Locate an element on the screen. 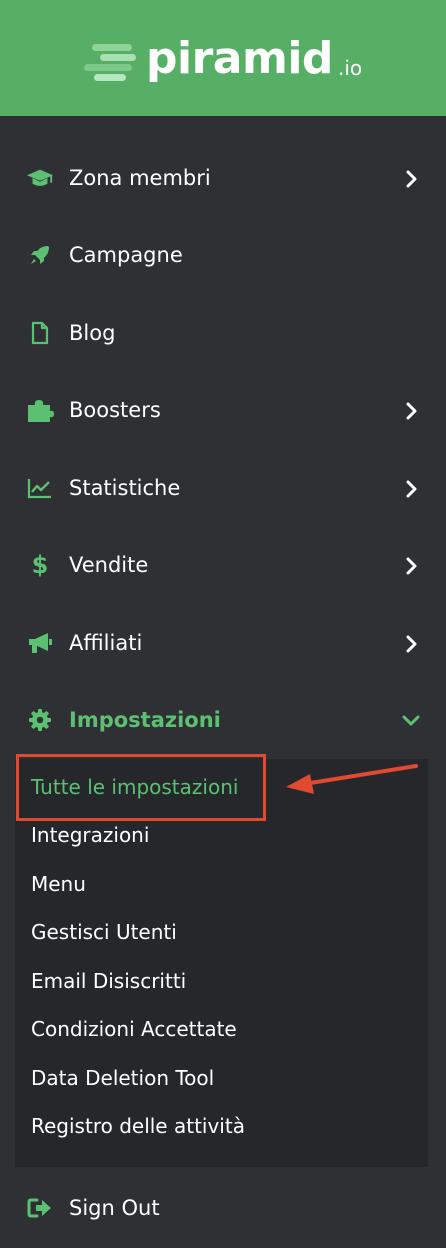 The height and width of the screenshot is (1248, 446). sidebar-item-boosters: Boosters is located at coordinates (223, 410).